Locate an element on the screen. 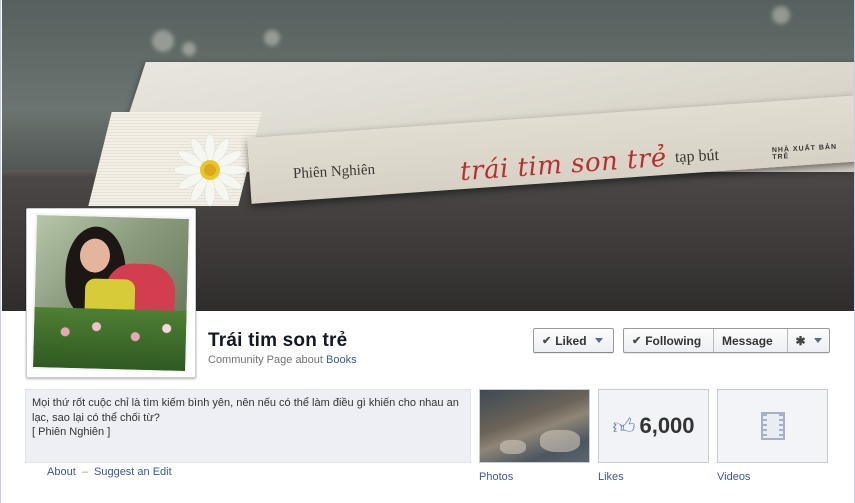 The width and height of the screenshot is (855, 503). page-actions-group: ✔ Following Message ✱ is located at coordinates (726, 340).